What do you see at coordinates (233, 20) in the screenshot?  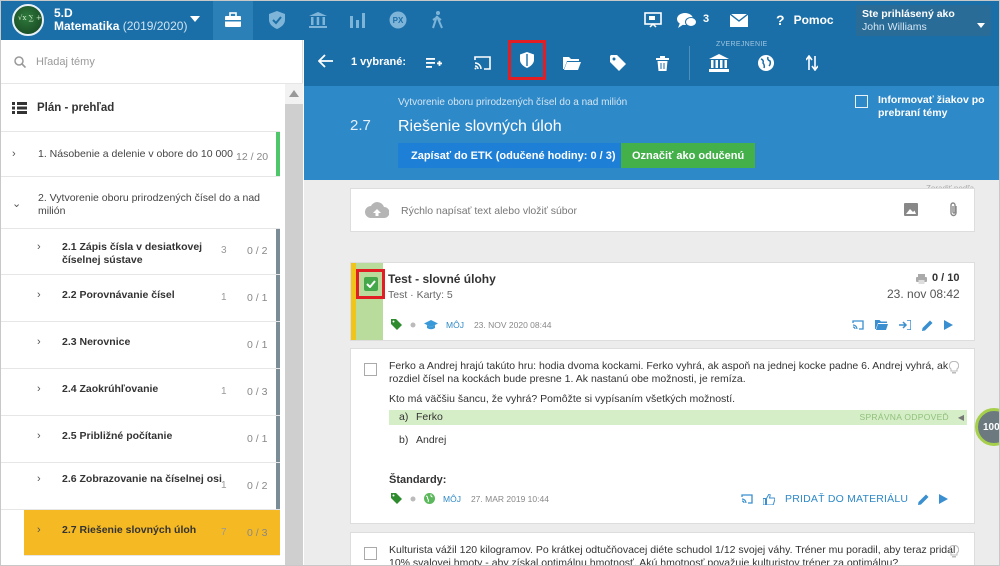 I see `nav-courses` at bounding box center [233, 20].